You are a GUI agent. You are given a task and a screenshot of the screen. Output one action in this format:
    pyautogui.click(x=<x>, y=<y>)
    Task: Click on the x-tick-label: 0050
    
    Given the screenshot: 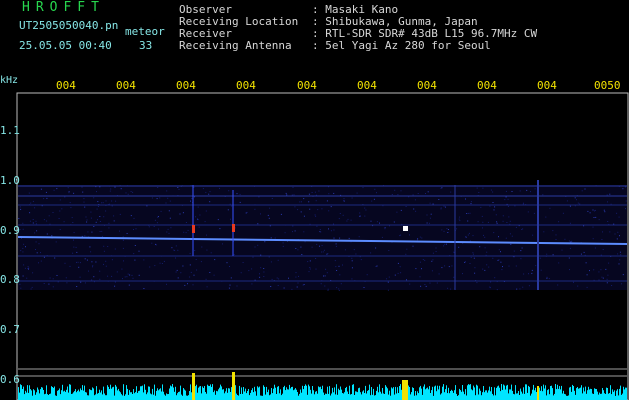 What is the action you would take?
    pyautogui.click(x=607, y=85)
    